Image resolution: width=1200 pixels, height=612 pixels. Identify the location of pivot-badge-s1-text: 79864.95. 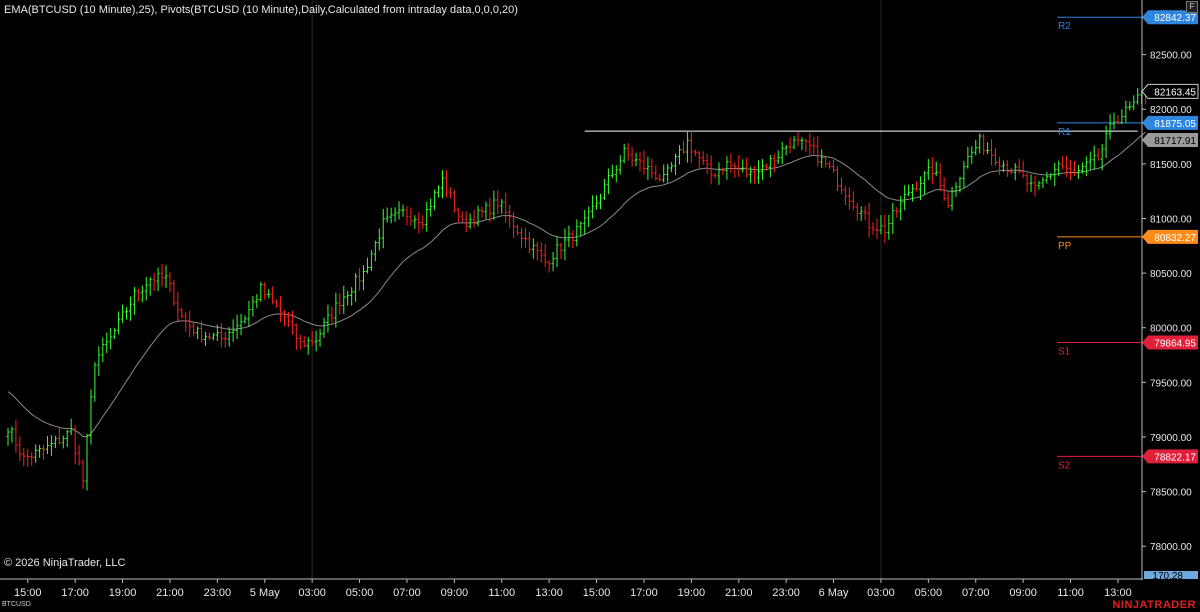
(1175, 343).